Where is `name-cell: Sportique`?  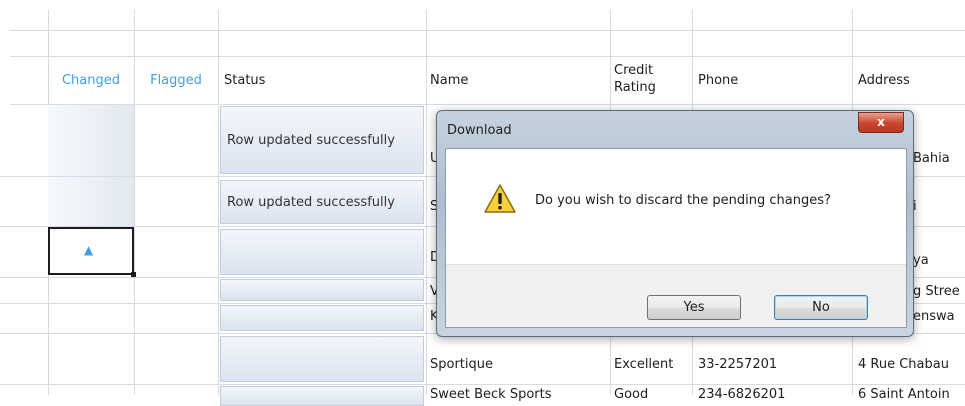
name-cell: Sportique is located at coordinates (461, 364).